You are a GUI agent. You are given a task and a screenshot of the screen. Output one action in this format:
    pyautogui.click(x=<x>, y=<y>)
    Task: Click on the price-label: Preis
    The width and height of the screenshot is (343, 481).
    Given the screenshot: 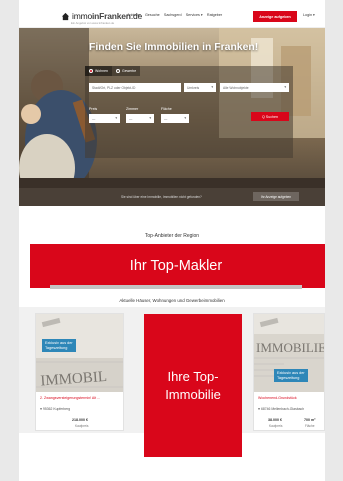 What is the action you would take?
    pyautogui.click(x=93, y=109)
    